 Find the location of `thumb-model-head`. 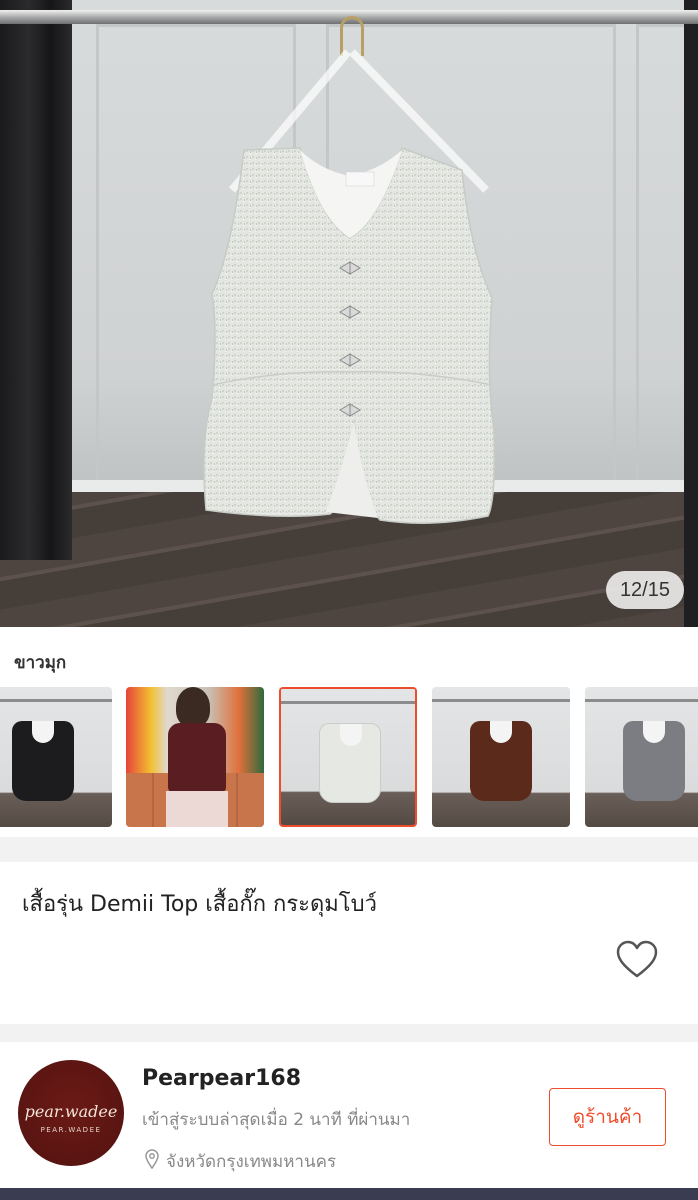

thumb-model-head is located at coordinates (193, 707).